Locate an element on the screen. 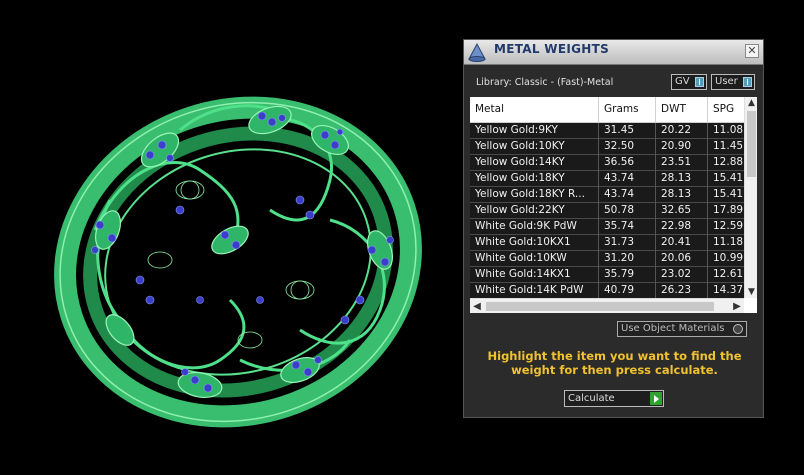 This screenshot has width=804, height=475. cell-dwt: 32.65 is located at coordinates (682, 211).